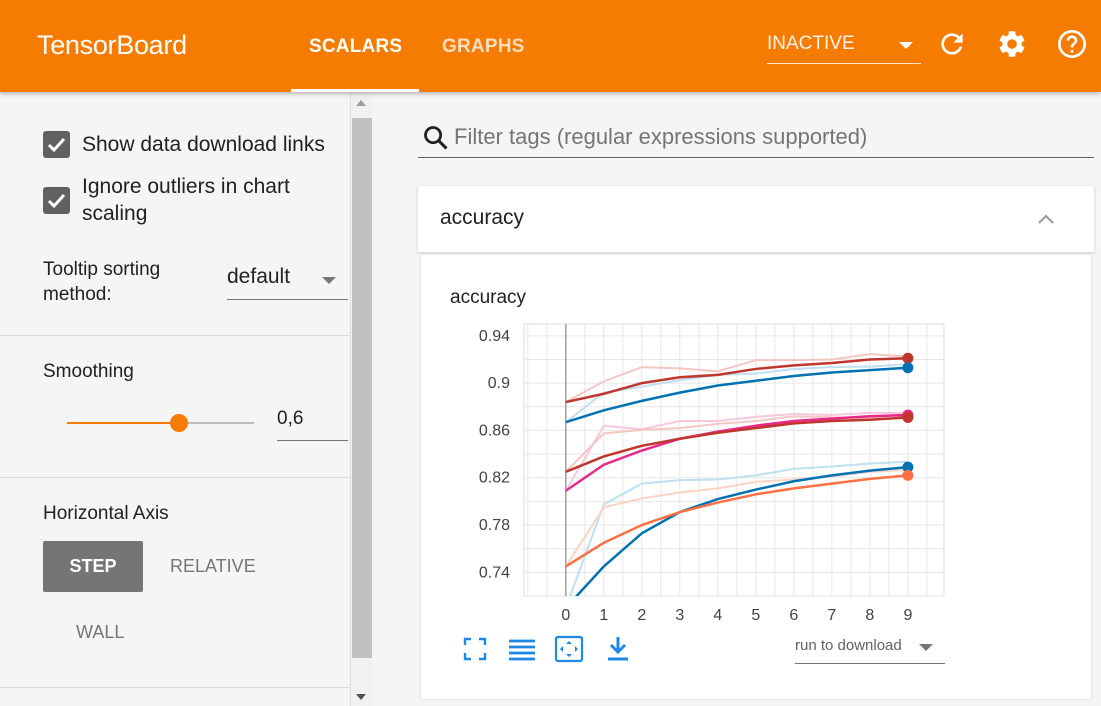  What do you see at coordinates (106, 513) in the screenshot?
I see `horizontal-axis-label: Horizontal Axis` at bounding box center [106, 513].